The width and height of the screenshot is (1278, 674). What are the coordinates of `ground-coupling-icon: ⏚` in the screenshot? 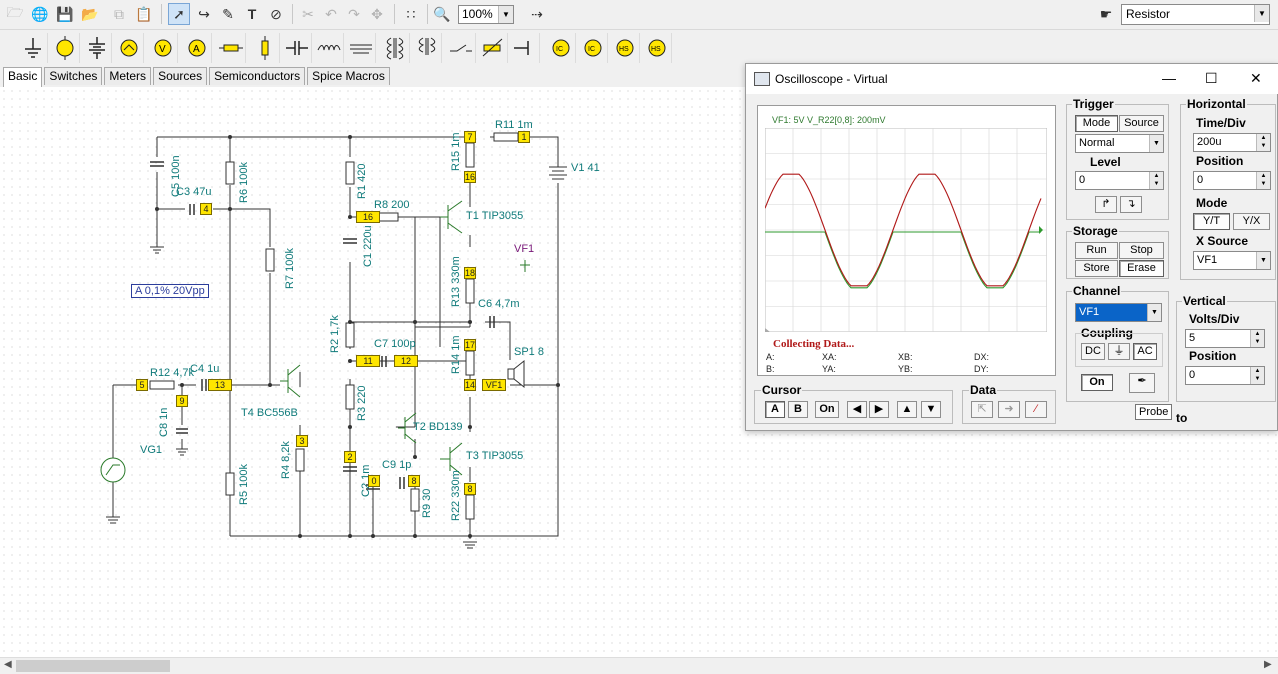 It's located at (1119, 351).